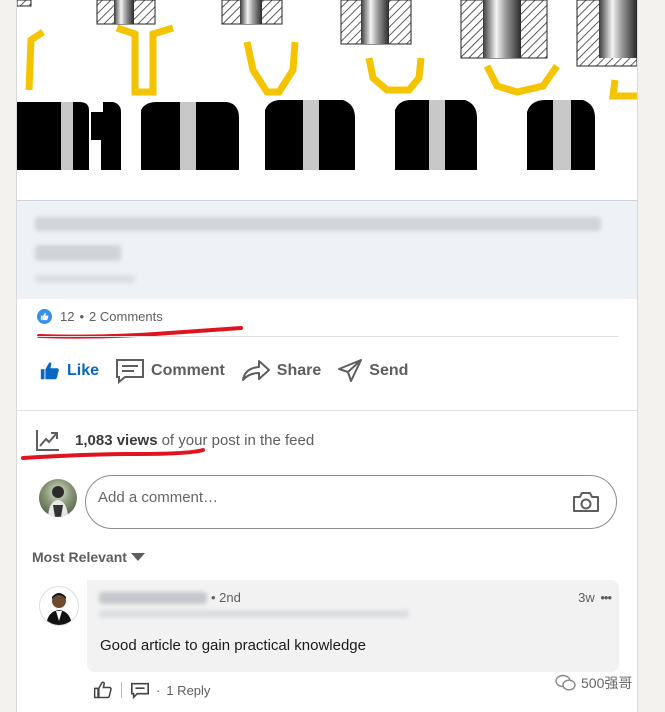  Describe the element at coordinates (306, 135) in the screenshot. I see `dies` at that location.